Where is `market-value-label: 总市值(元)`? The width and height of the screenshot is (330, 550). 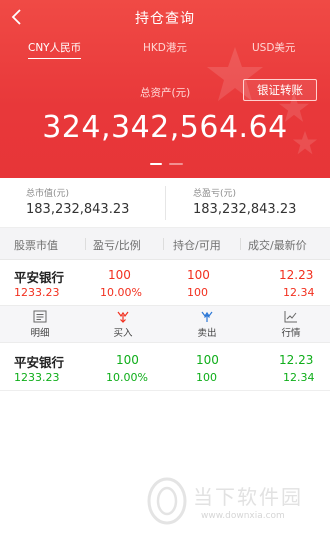
market-value-label: 总市值(元) is located at coordinates (48, 194).